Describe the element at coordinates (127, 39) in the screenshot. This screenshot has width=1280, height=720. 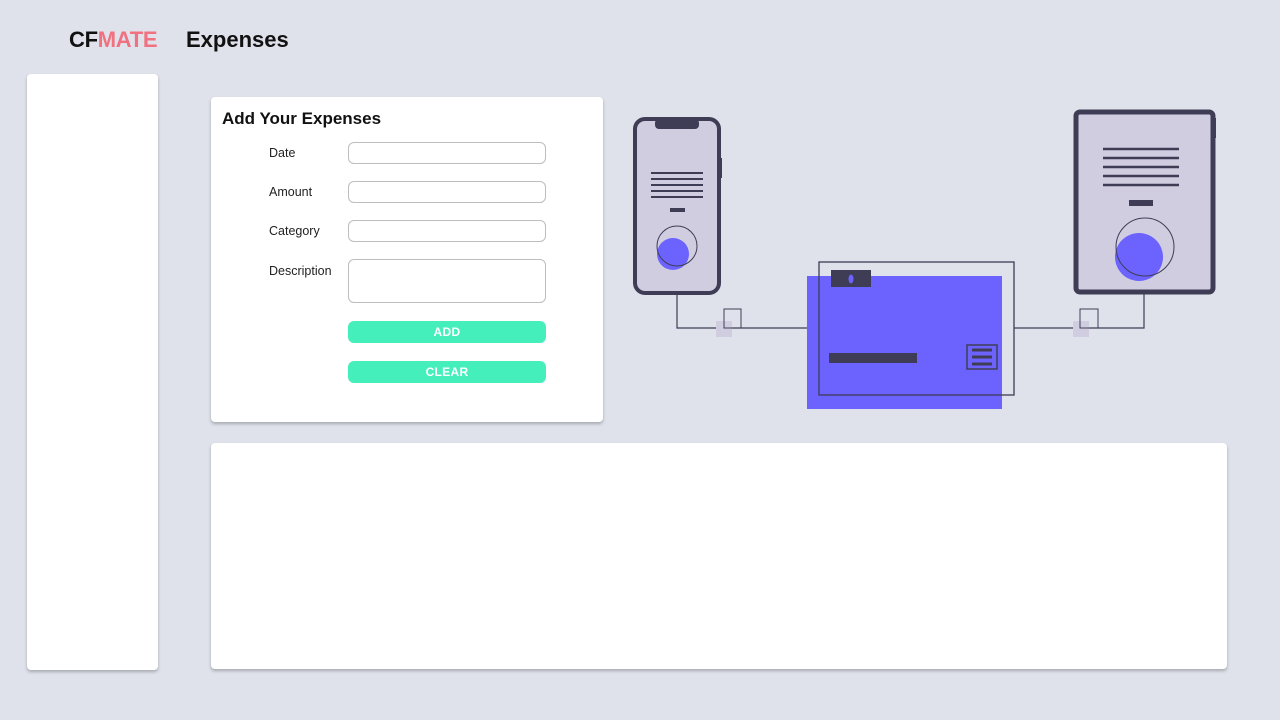
I see `logo-mate: MATE` at that location.